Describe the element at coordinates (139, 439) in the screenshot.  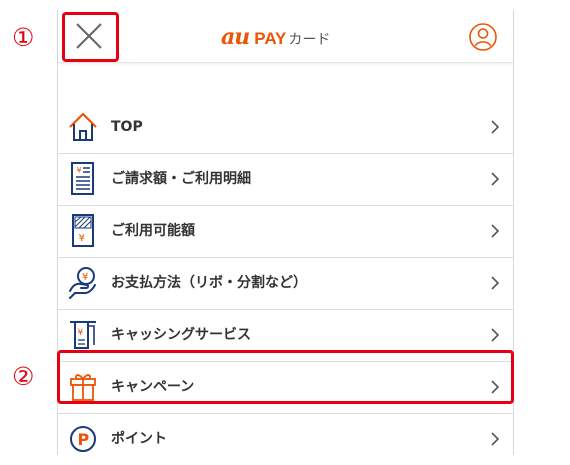
I see `menu-item-label: ポイント` at that location.